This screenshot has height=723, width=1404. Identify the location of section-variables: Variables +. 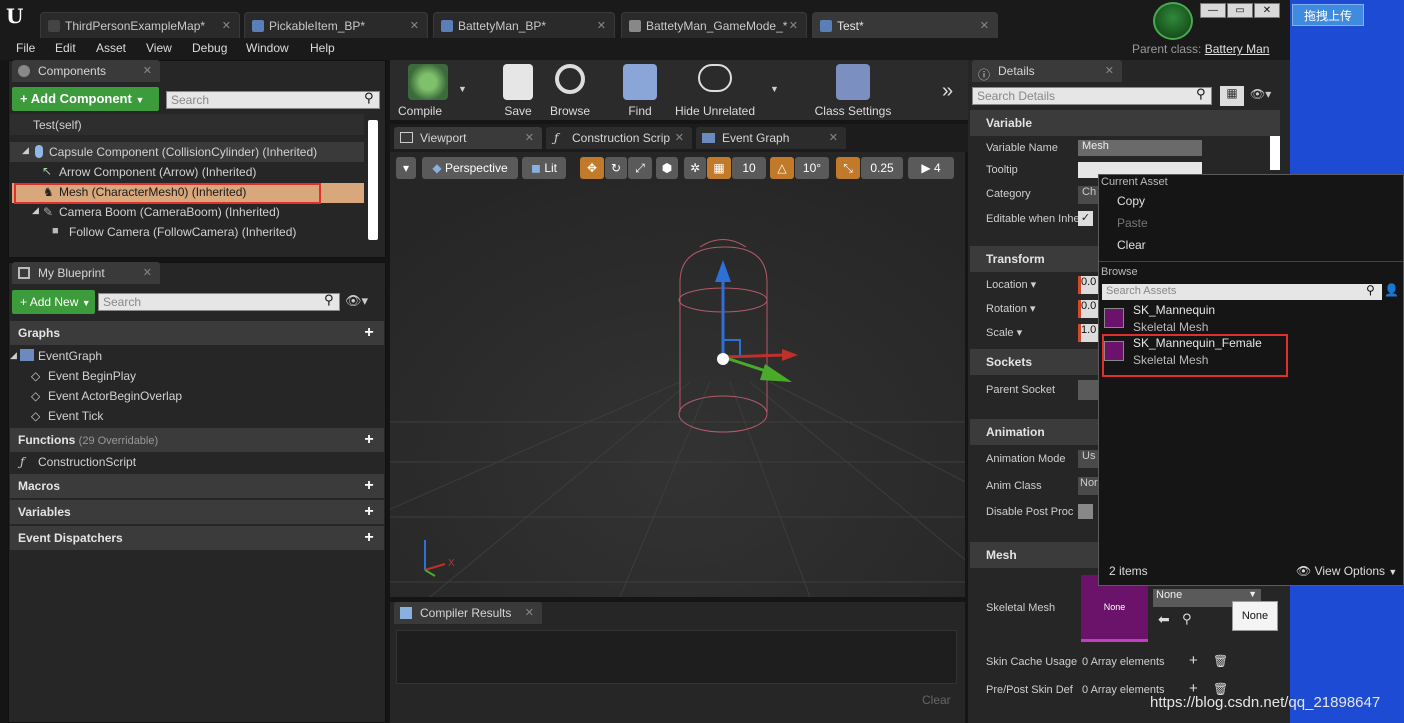
(197, 512).